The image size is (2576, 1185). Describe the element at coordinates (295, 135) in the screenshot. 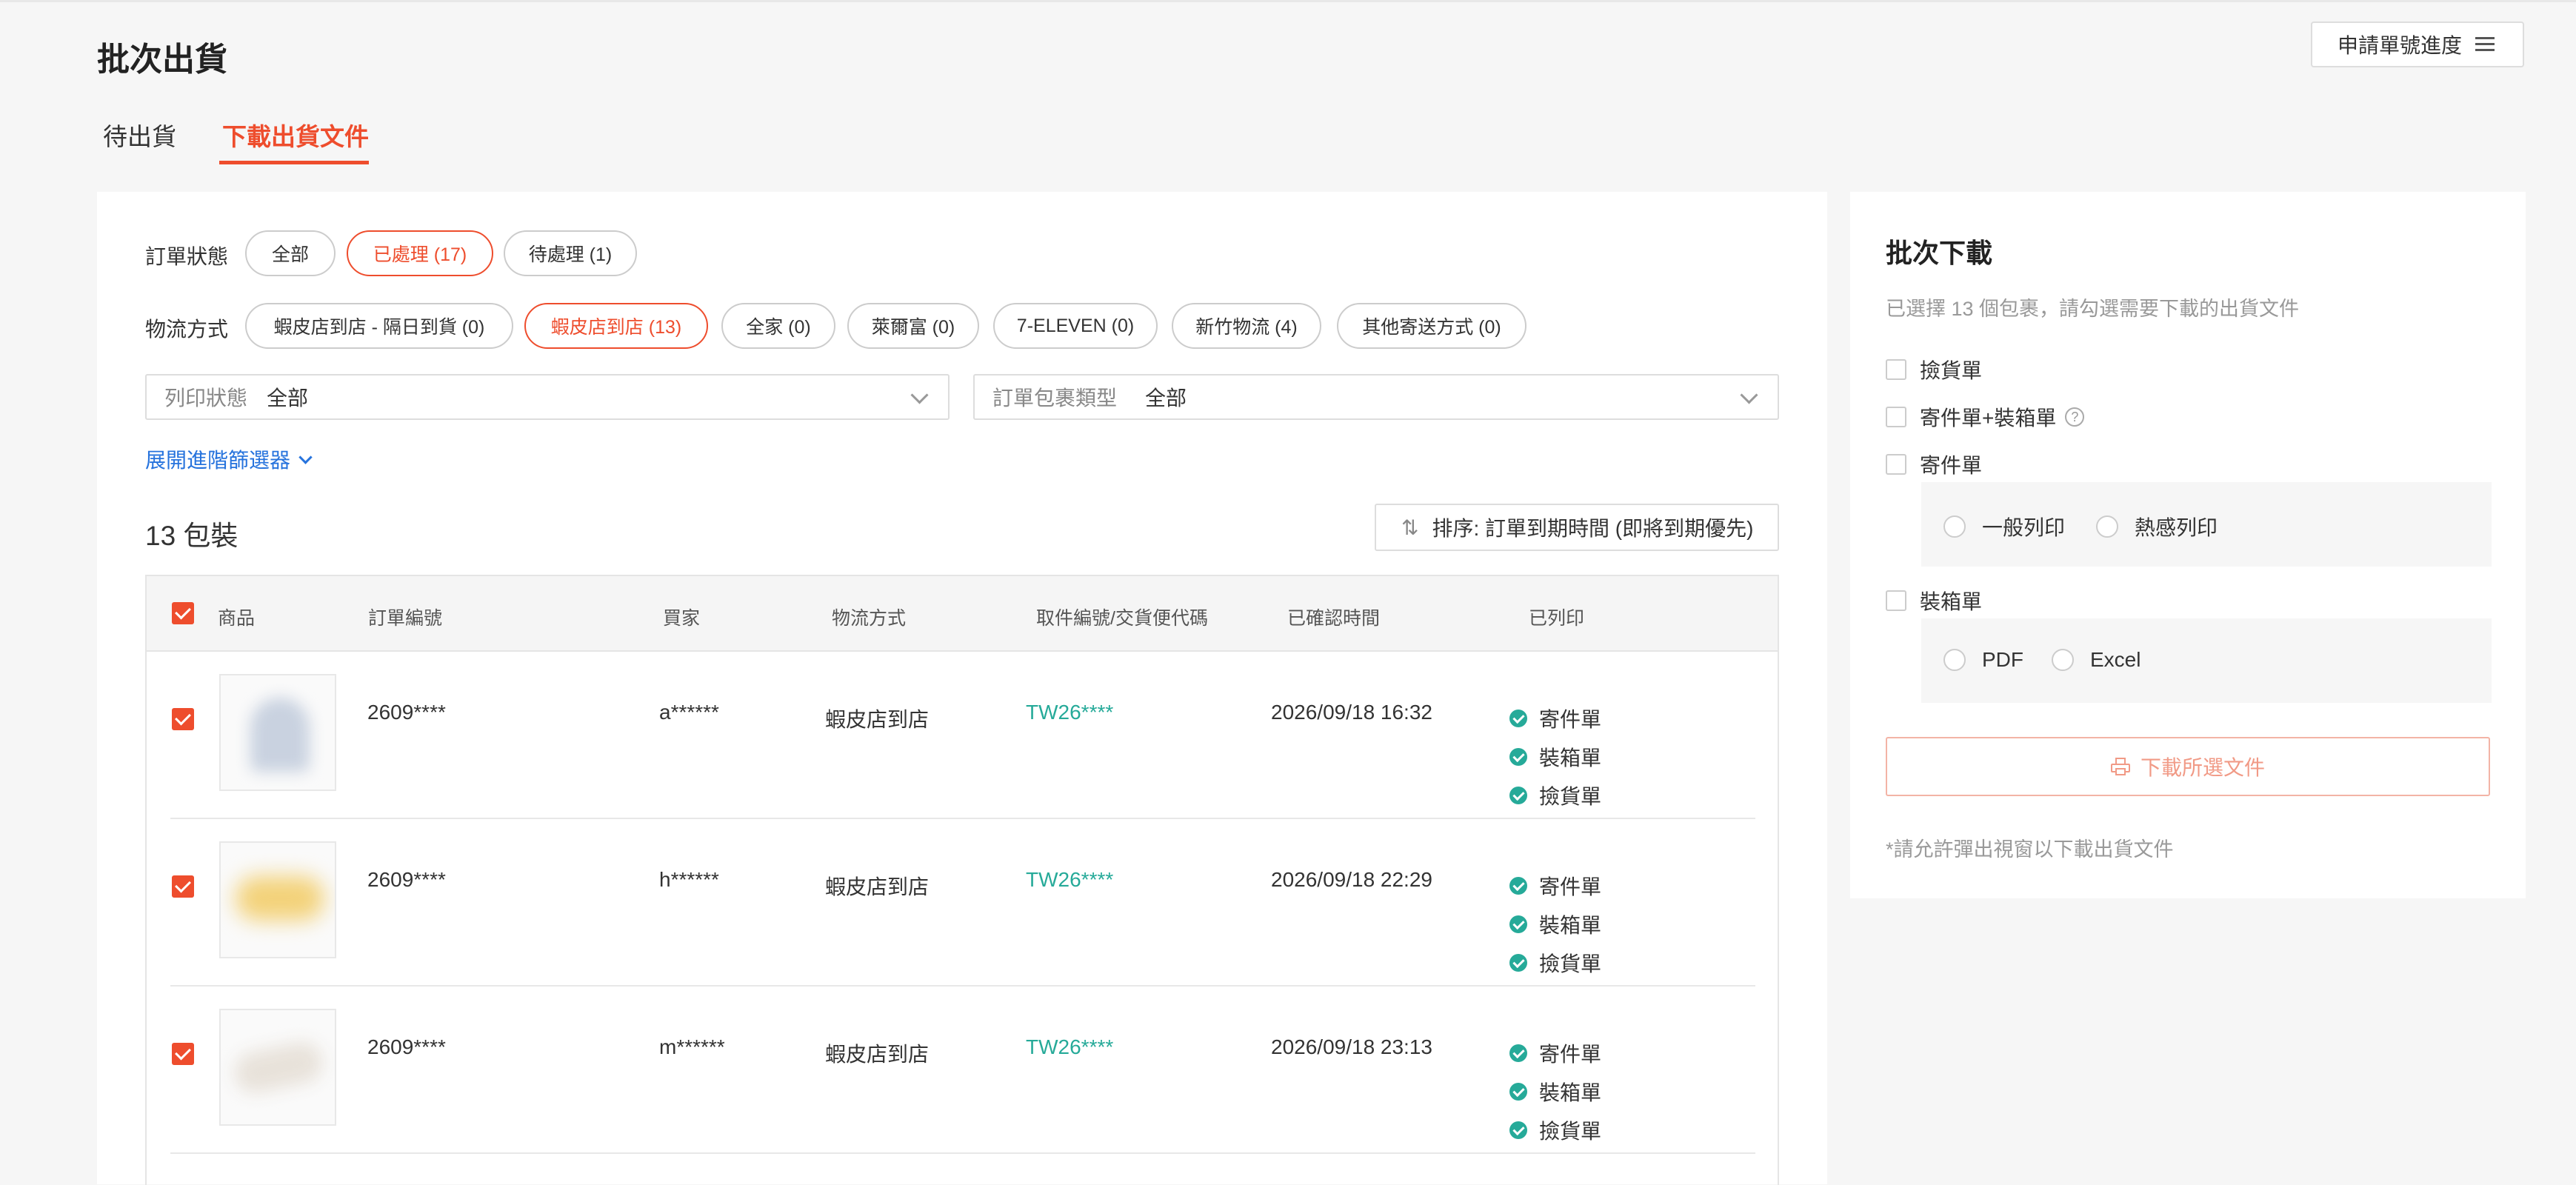

I see `tab-download-documents: 下載出貨文件` at that location.